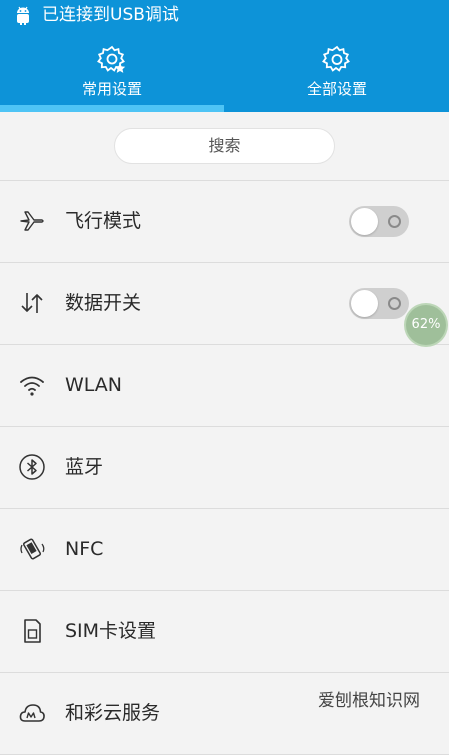 Image resolution: width=449 pixels, height=755 pixels. Describe the element at coordinates (336, 58) in the screenshot. I see `gear-icon` at that location.